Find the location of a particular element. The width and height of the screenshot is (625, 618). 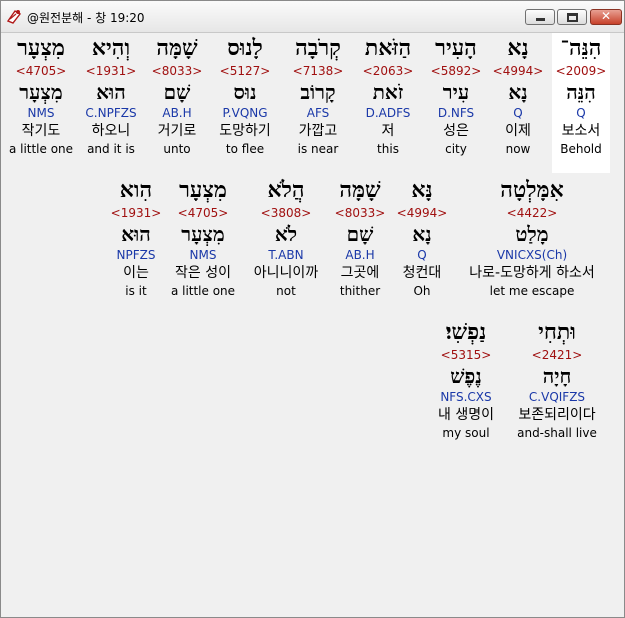

strong-number: <3808> is located at coordinates (286, 213).